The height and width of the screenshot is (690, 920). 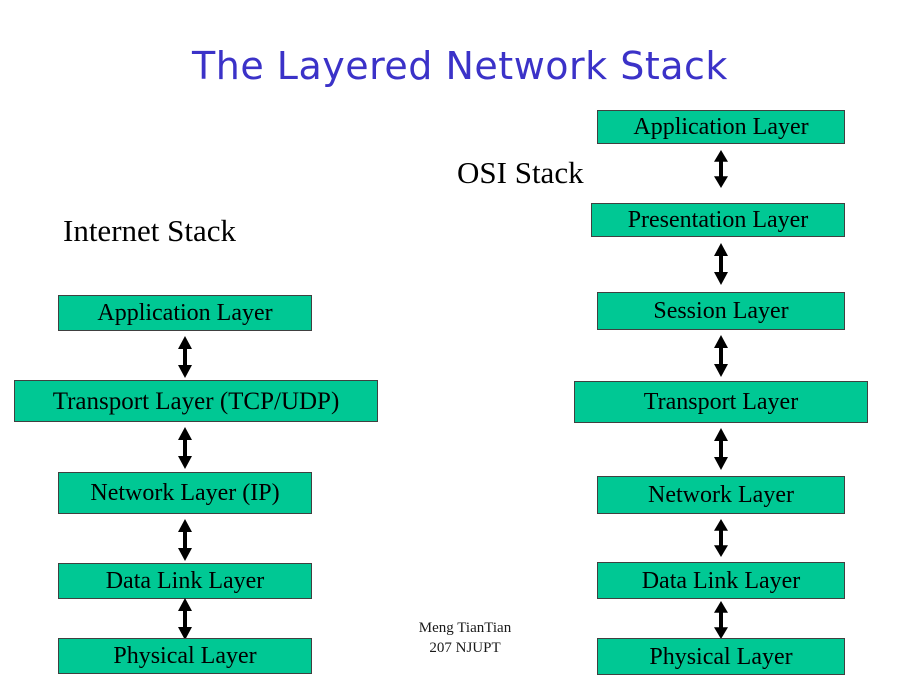 What do you see at coordinates (721, 311) in the screenshot?
I see `osi-layer-session: Session Layer` at bounding box center [721, 311].